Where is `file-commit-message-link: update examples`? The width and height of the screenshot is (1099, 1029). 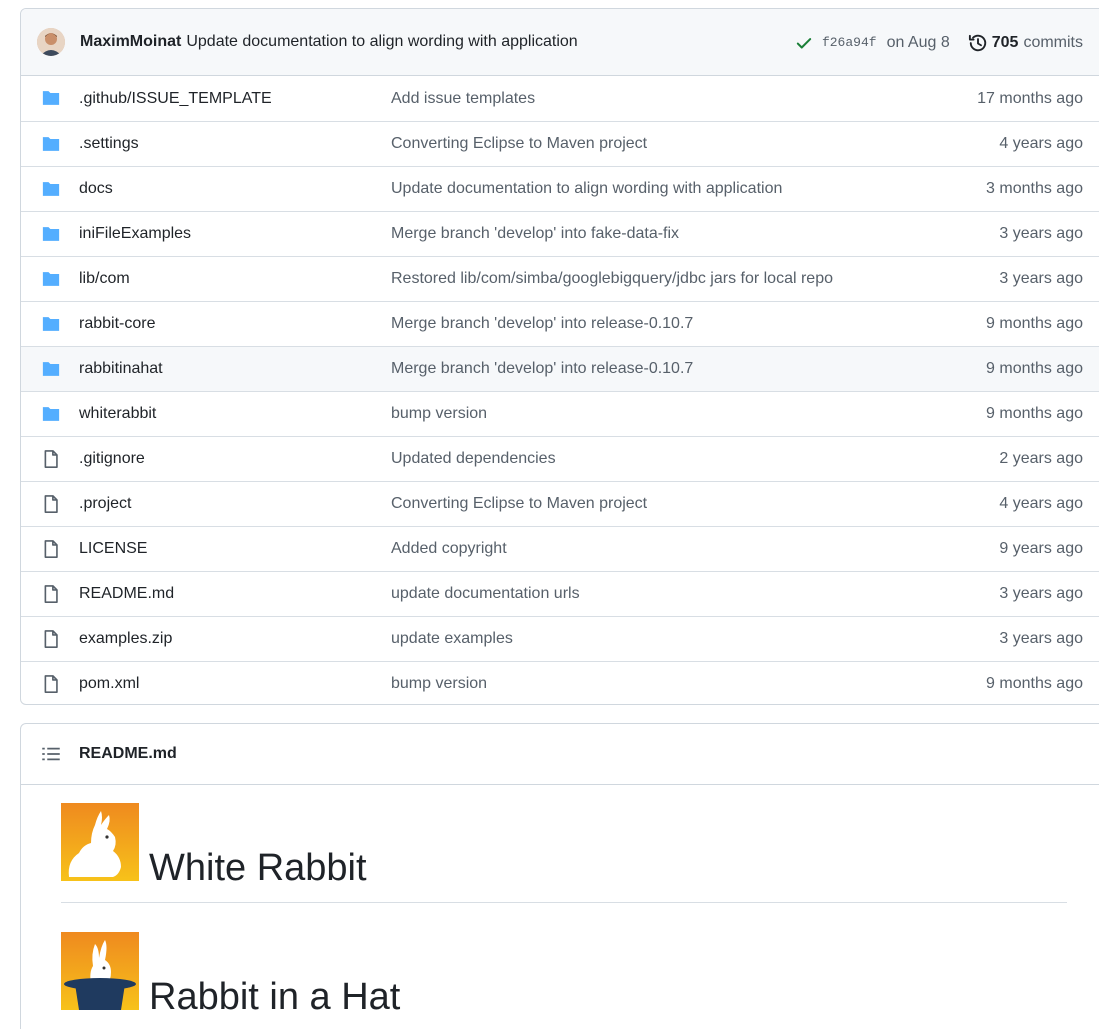
file-commit-message-link: update examples is located at coordinates (452, 639).